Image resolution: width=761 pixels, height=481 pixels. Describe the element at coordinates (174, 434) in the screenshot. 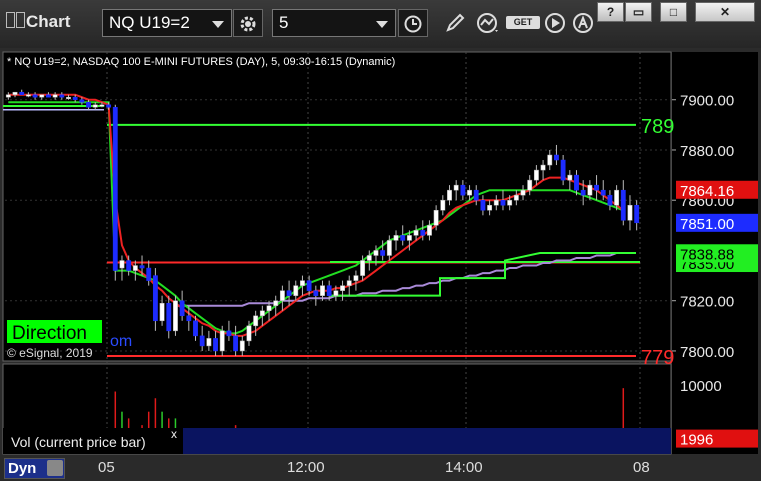

I see `volume-close-icon: x` at that location.